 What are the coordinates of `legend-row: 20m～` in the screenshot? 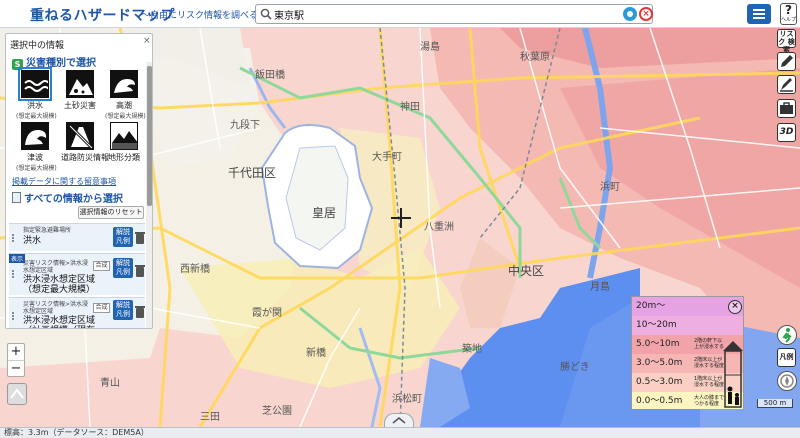 It's located at (687, 306).